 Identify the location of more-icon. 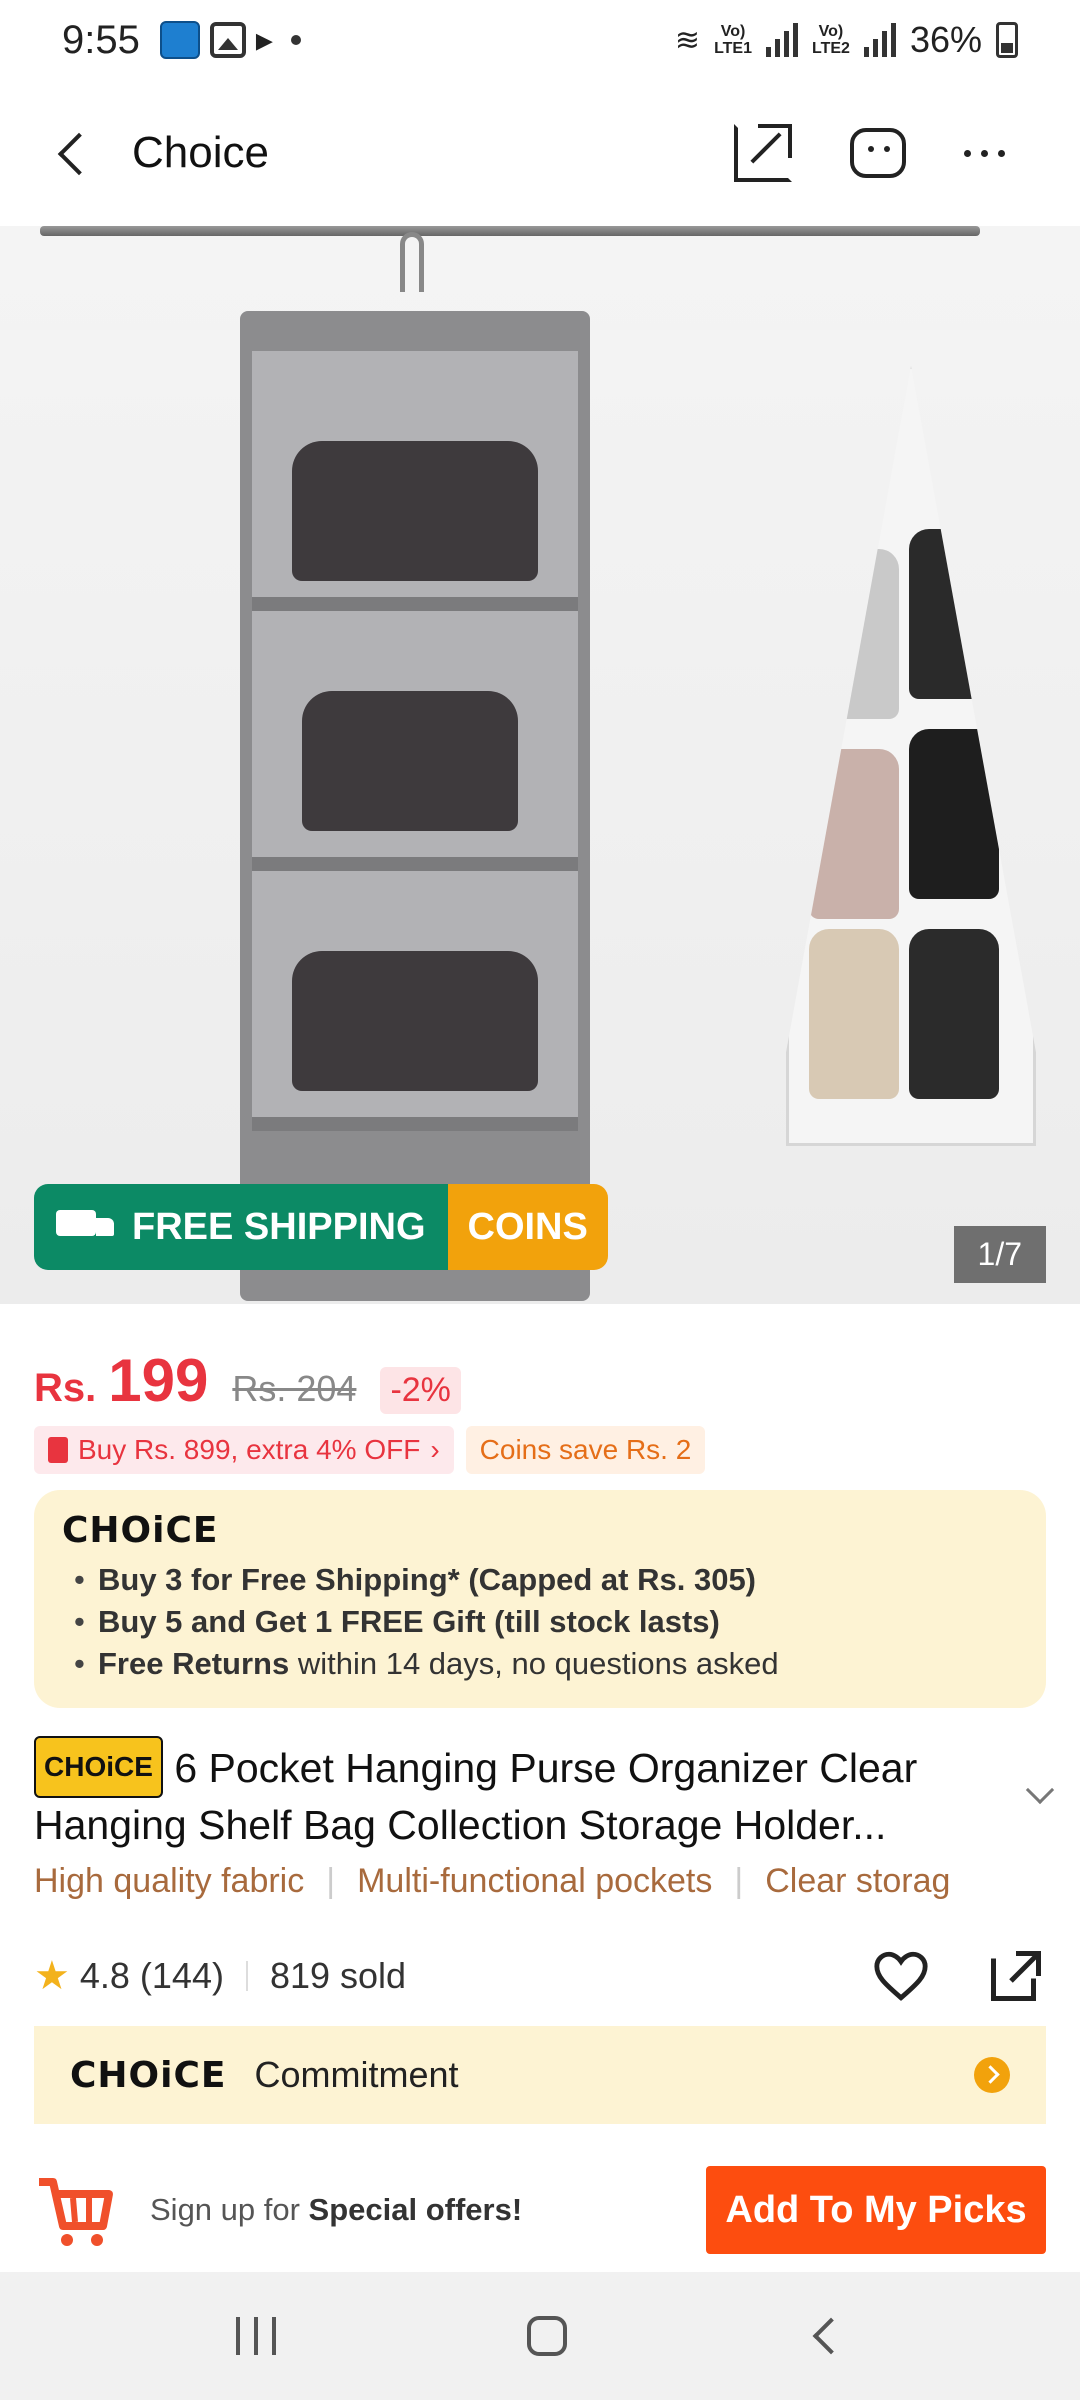
(993, 153).